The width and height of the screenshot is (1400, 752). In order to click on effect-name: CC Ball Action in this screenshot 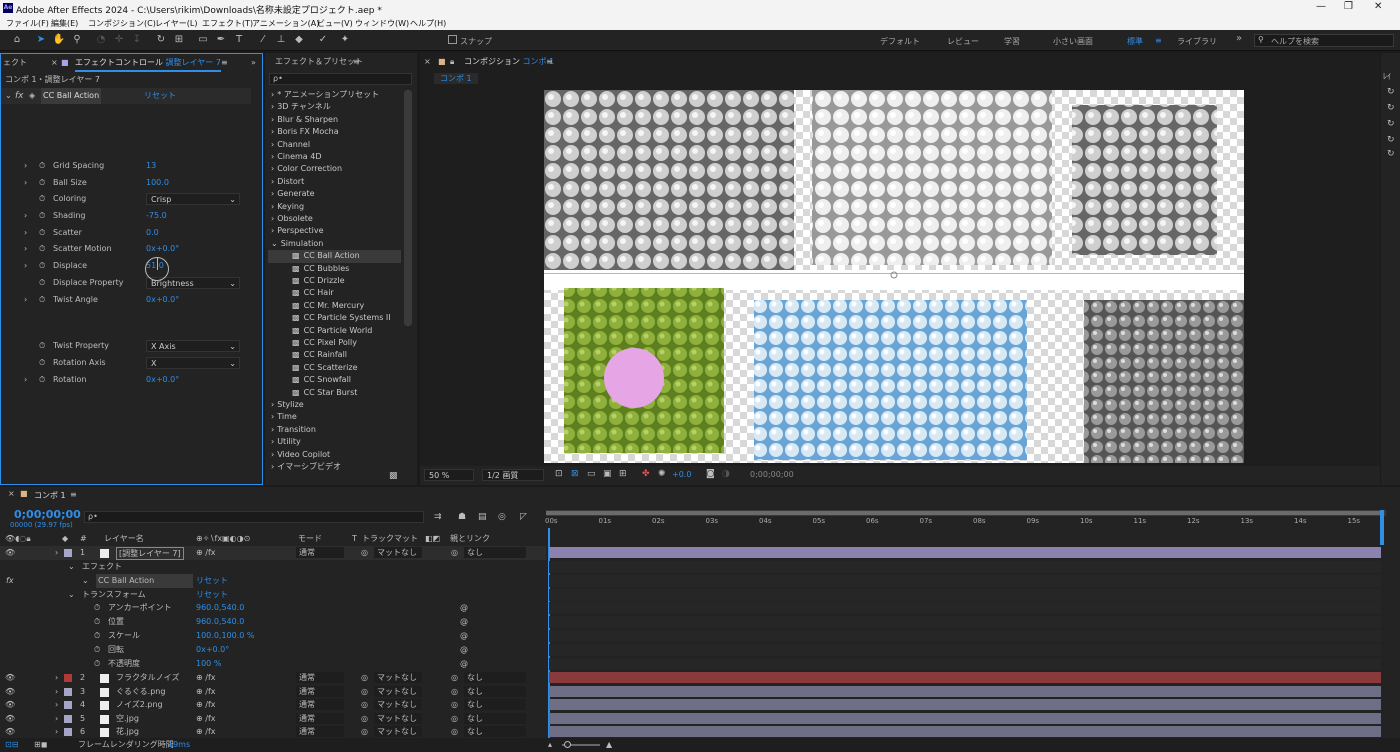, I will do `click(71, 96)`.